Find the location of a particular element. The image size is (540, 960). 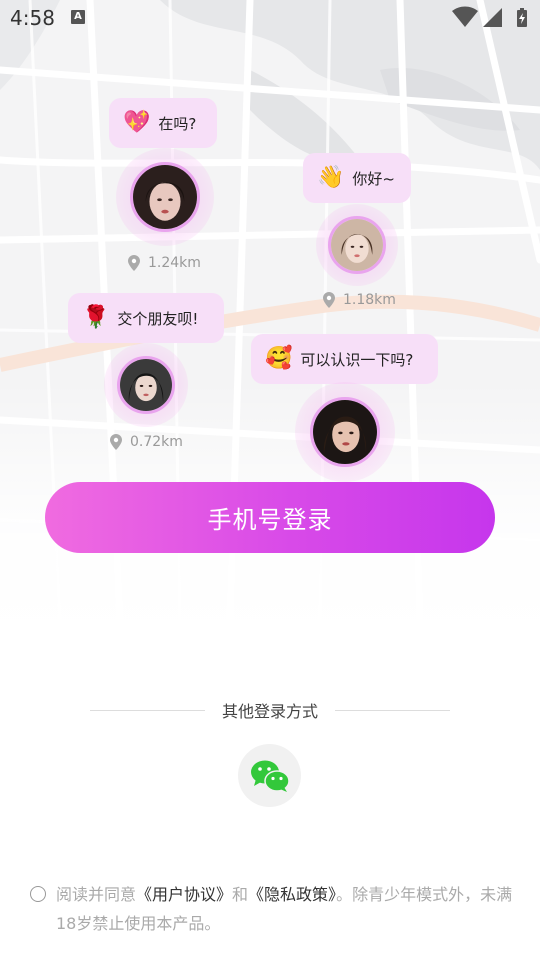

phone-login-button: 手机号登录 is located at coordinates (270, 517).